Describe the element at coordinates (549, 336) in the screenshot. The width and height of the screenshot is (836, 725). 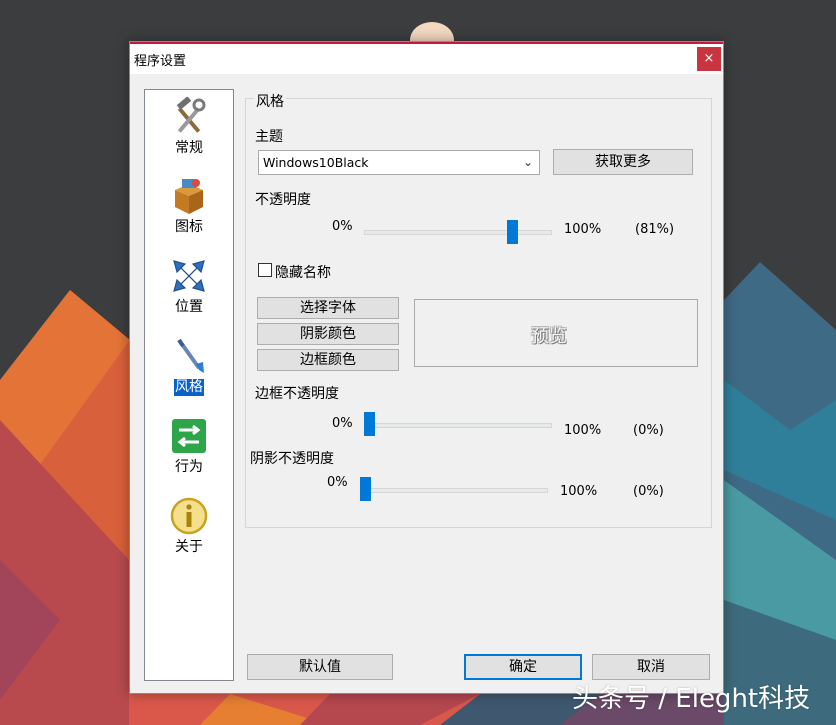
I see `preview-text: 预览` at that location.